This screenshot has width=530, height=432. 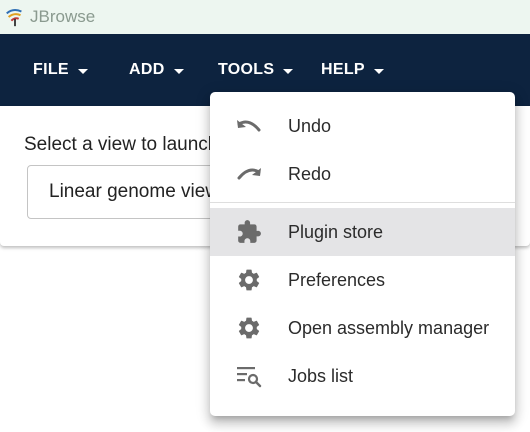 What do you see at coordinates (362, 376) in the screenshot?
I see `menu-item-jobs-list: Jobs list` at bounding box center [362, 376].